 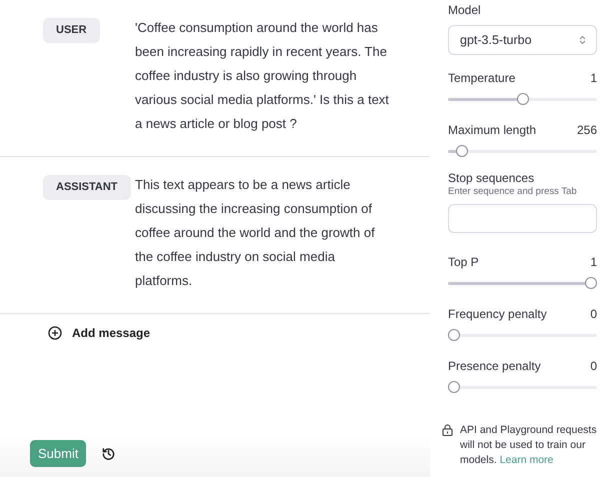 What do you see at coordinates (109, 453) in the screenshot?
I see `history-icon` at bounding box center [109, 453].